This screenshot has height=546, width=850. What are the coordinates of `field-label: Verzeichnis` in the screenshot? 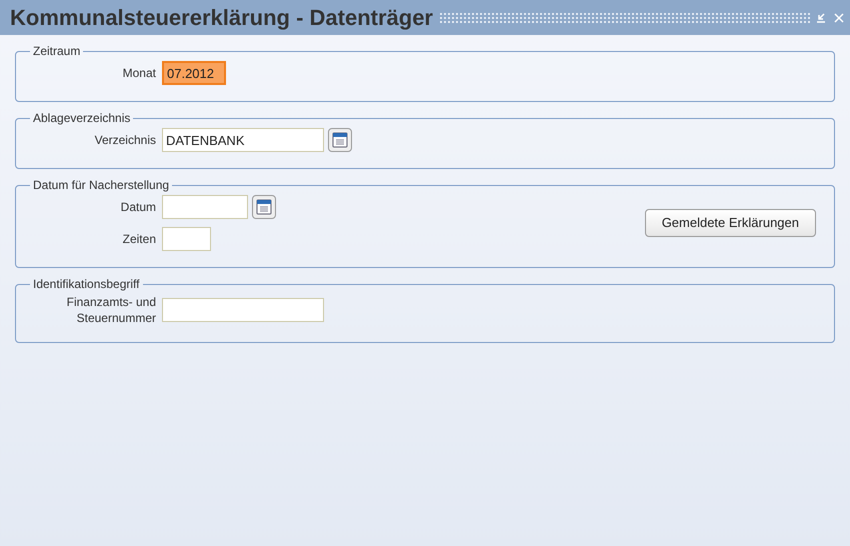 It's located at (125, 140).